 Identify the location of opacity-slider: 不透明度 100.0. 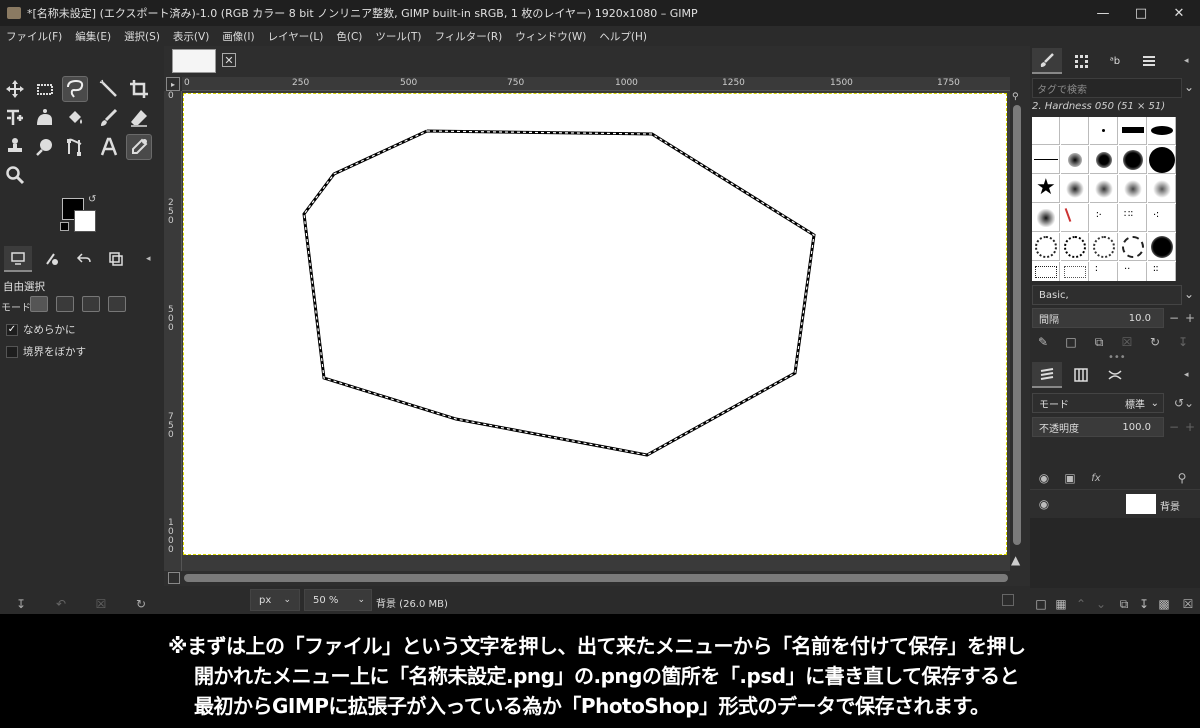
(1098, 427).